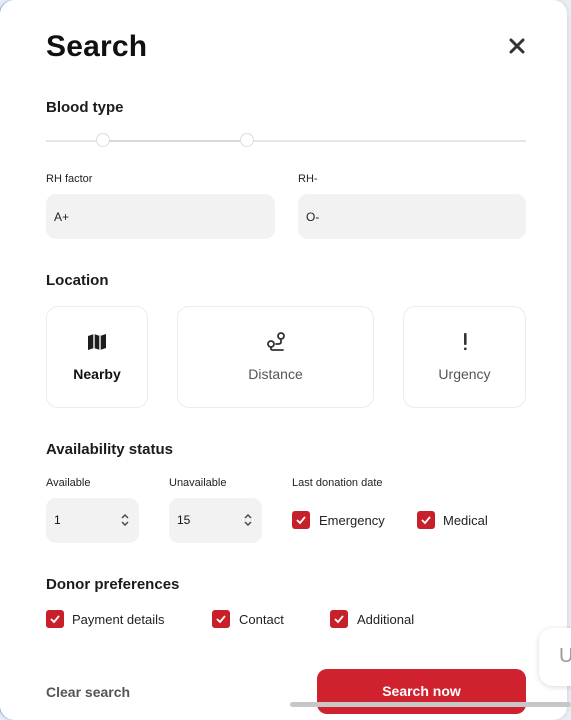 The width and height of the screenshot is (571, 720). What do you see at coordinates (275, 374) in the screenshot?
I see `location-option-label: Distance` at bounding box center [275, 374].